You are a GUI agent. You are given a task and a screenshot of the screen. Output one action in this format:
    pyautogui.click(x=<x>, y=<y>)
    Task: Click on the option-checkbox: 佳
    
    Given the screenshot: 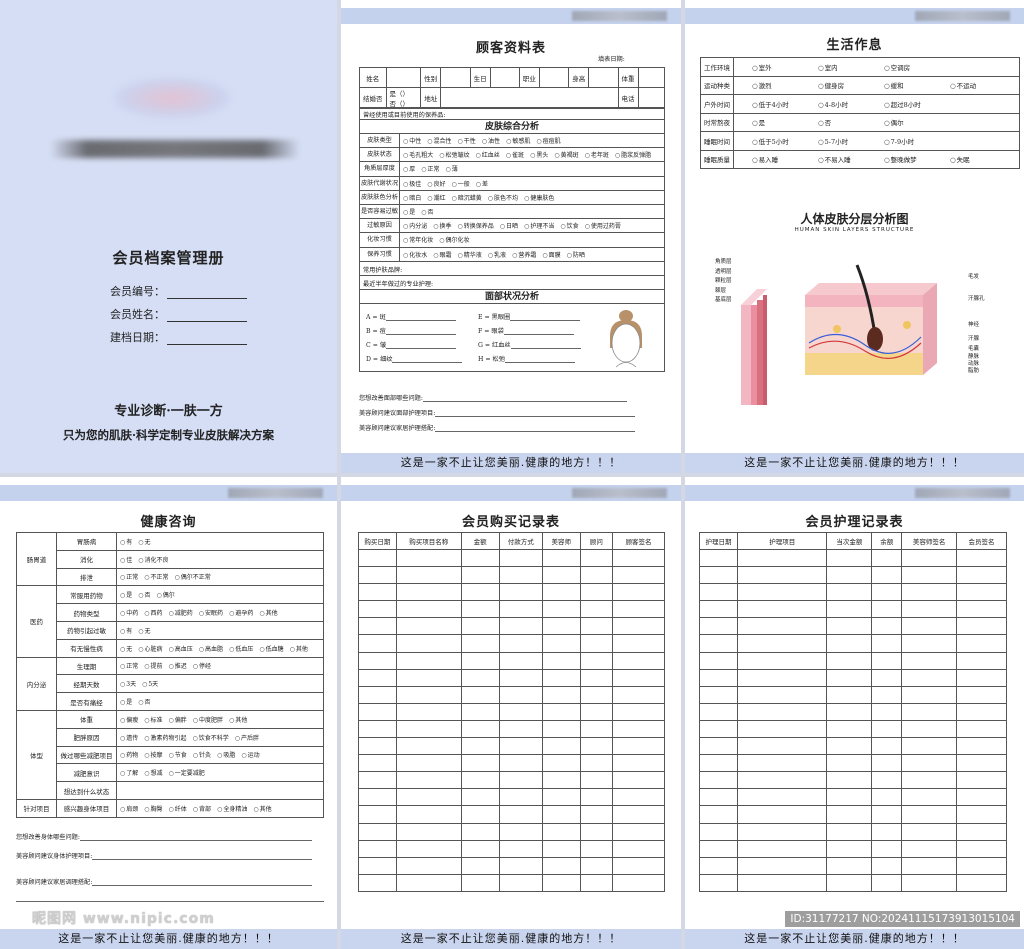 What is the action you would take?
    pyautogui.click(x=126, y=559)
    